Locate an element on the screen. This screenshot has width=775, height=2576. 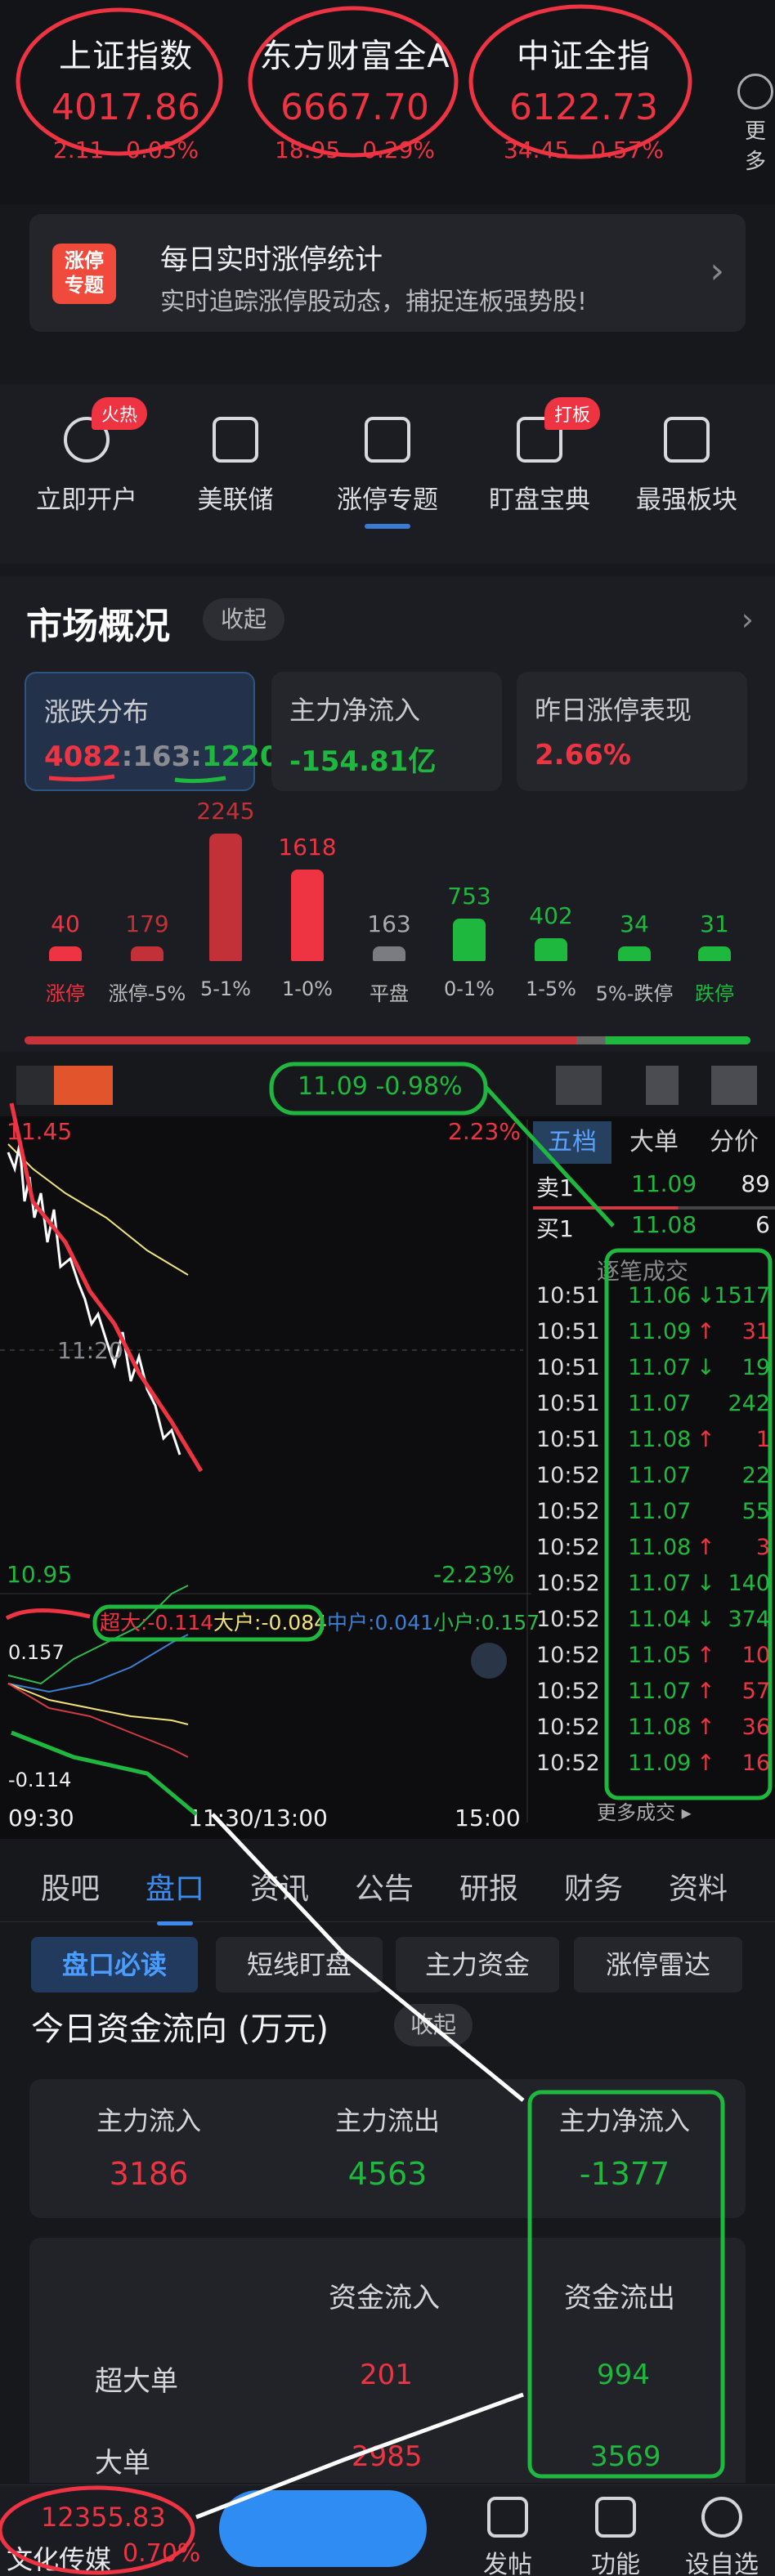
tab-five-levels: 五档 is located at coordinates (572, 1142).